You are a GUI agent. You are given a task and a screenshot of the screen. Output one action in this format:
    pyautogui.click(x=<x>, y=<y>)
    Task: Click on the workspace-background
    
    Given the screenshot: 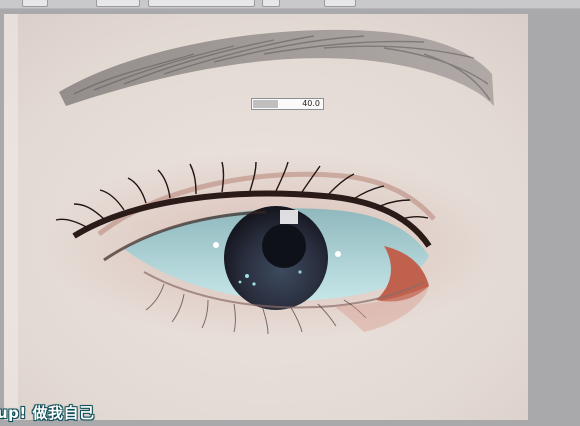 What is the action you would take?
    pyautogui.click(x=554, y=217)
    